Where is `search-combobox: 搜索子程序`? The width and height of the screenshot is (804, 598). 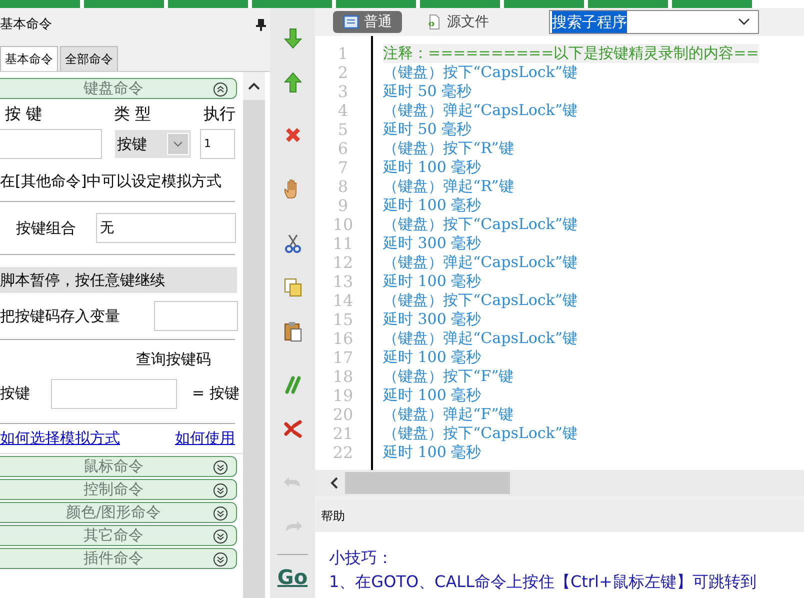 search-combobox: 搜索子程序 is located at coordinates (654, 22).